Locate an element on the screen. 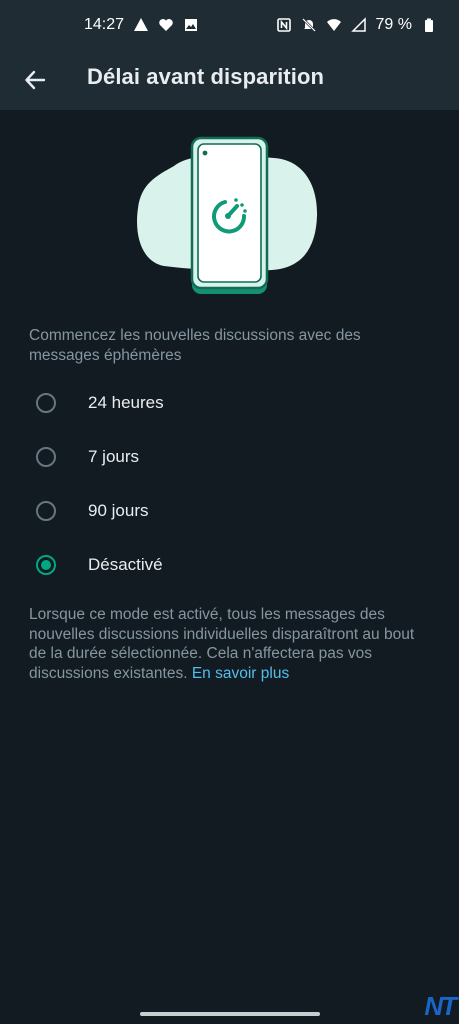  option-label: 7 jours is located at coordinates (114, 456).